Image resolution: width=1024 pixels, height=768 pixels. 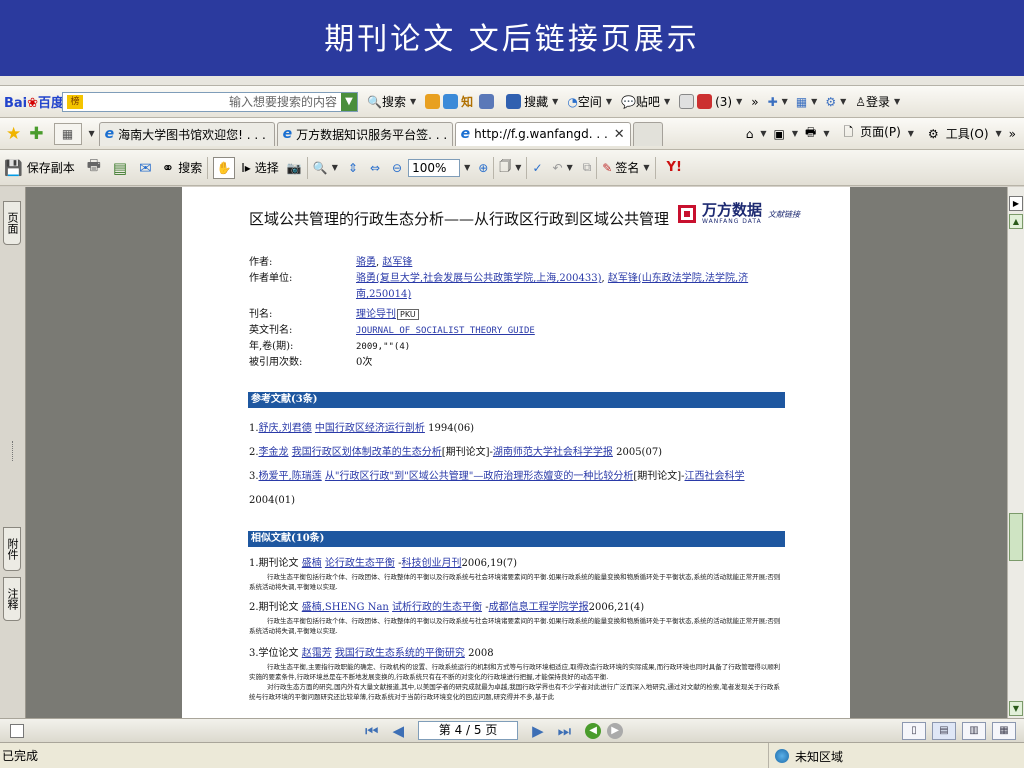 What do you see at coordinates (13, 451) in the screenshot?
I see `panel-grip` at bounding box center [13, 451].